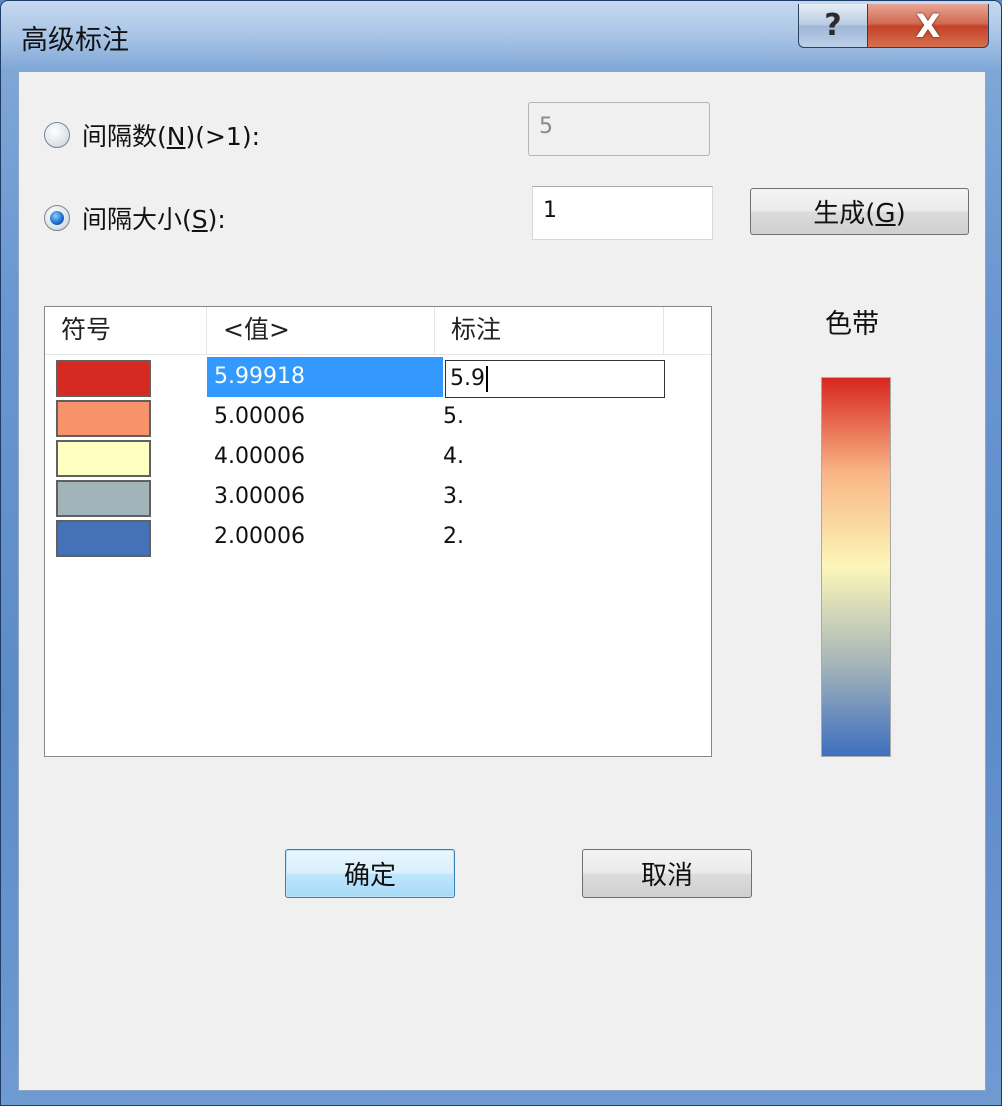 This screenshot has width=1002, height=1106. Describe the element at coordinates (325, 457) in the screenshot. I see `value-cell: 4.00006` at that location.